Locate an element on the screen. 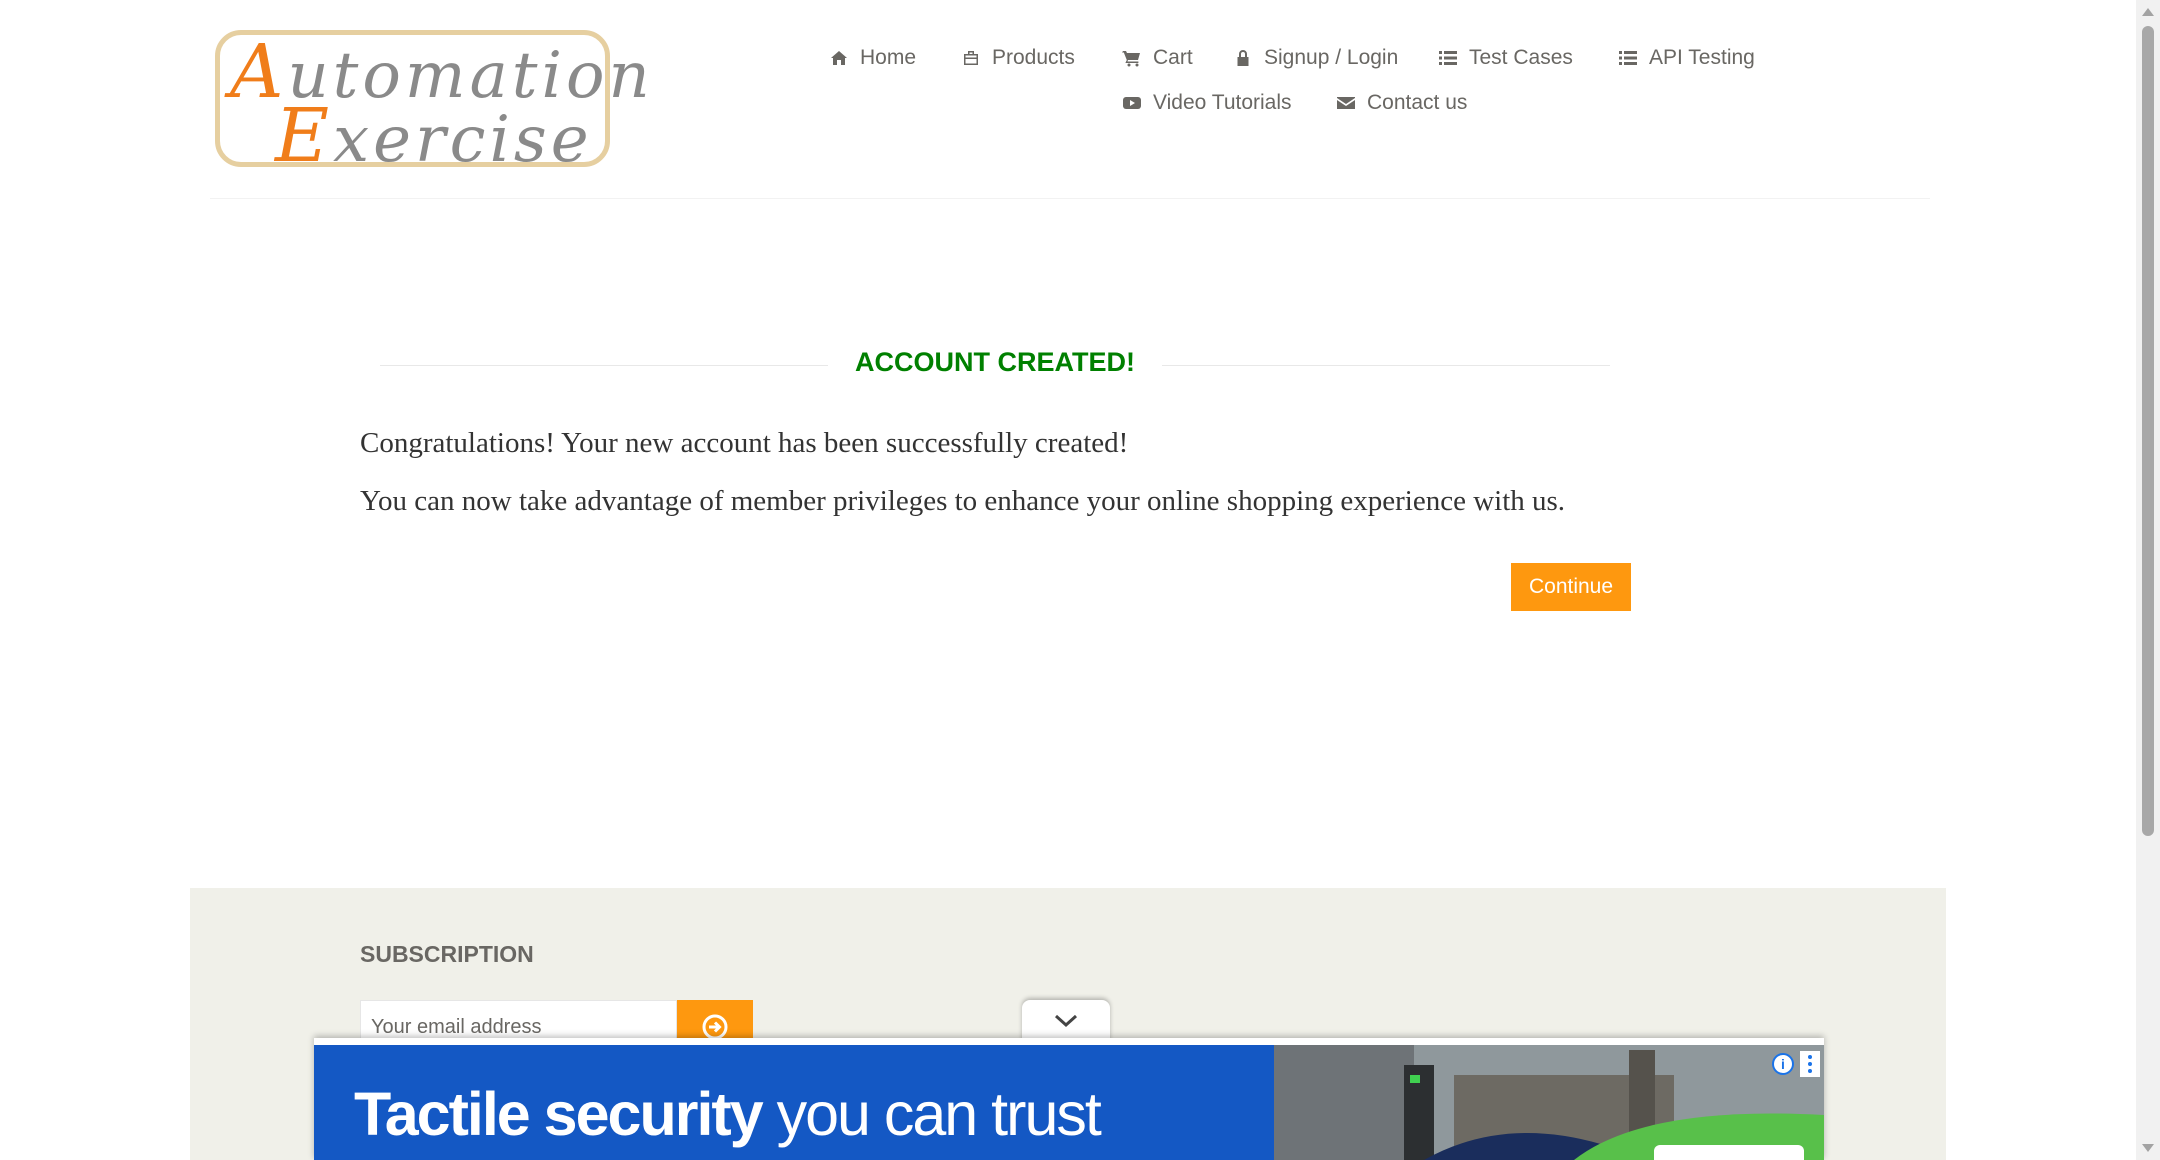 Image resolution: width=2160 pixels, height=1160 pixels. page-scrollbar is located at coordinates (2148, 580).